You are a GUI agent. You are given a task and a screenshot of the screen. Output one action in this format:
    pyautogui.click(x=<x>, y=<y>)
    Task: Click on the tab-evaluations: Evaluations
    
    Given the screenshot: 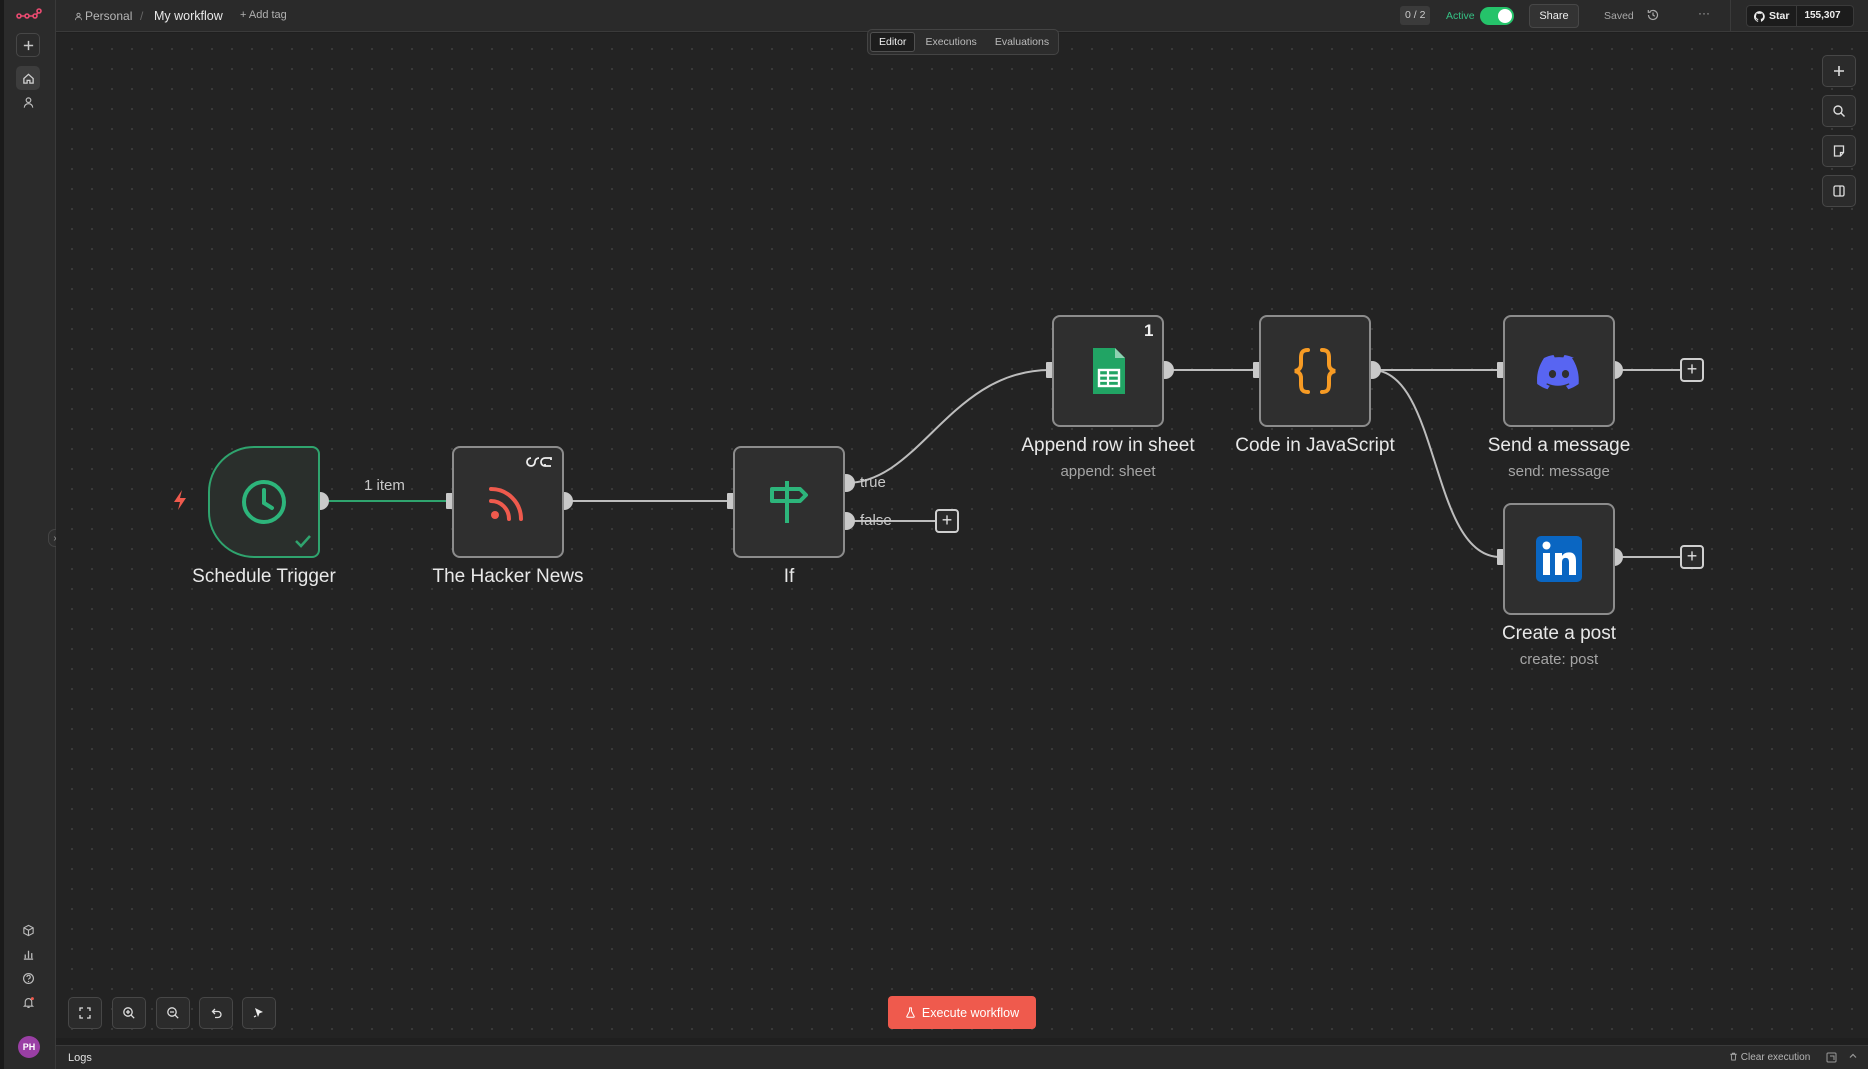 What is the action you would take?
    pyautogui.click(x=1022, y=42)
    